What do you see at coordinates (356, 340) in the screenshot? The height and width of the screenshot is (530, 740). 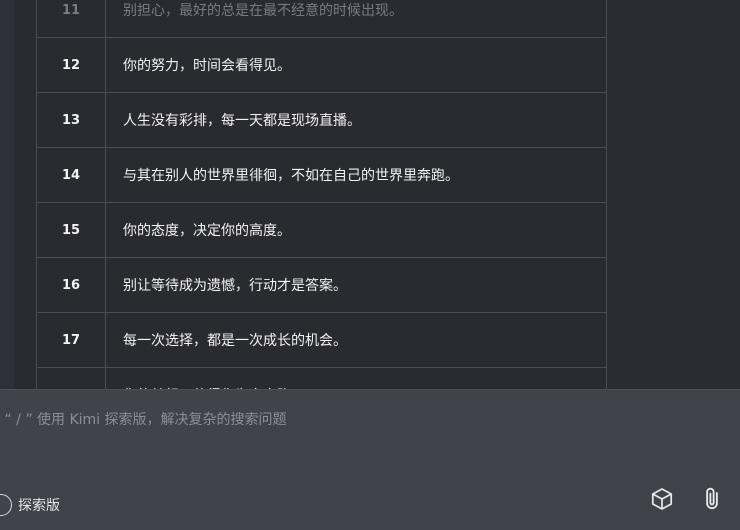 I see `row-quote: 每一次选择，都是一次成长的机会。` at bounding box center [356, 340].